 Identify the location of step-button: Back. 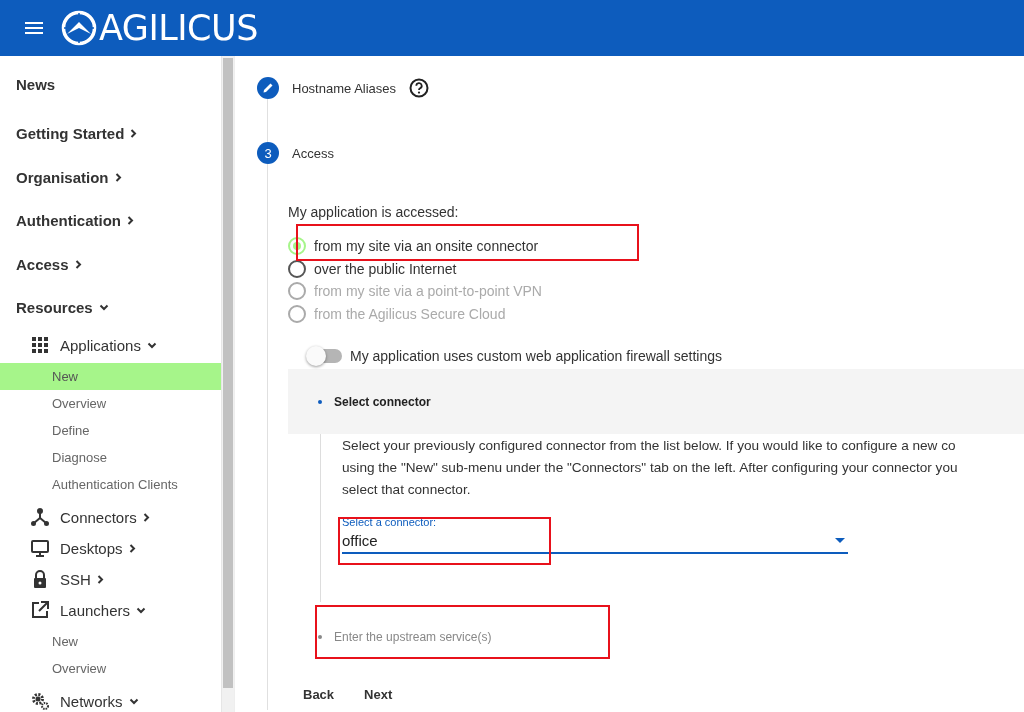
(319, 694).